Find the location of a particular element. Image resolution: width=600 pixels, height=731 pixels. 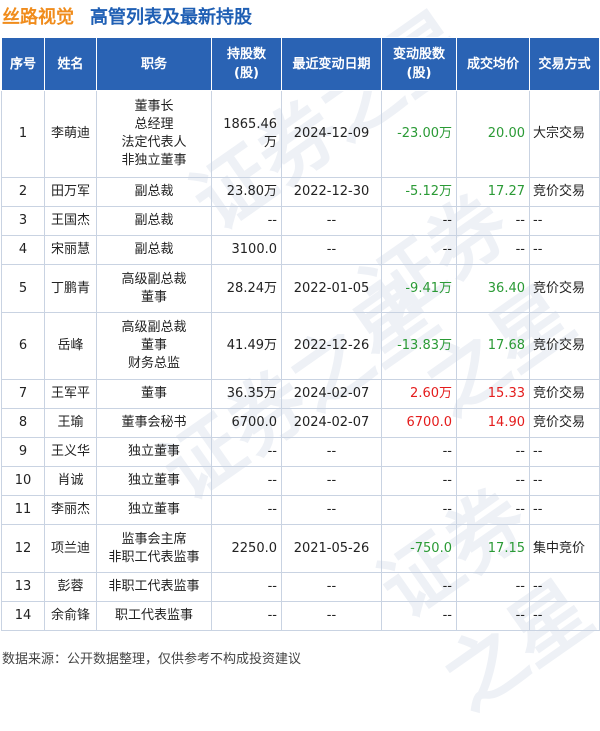

cell-no: 12 is located at coordinates (23, 548).